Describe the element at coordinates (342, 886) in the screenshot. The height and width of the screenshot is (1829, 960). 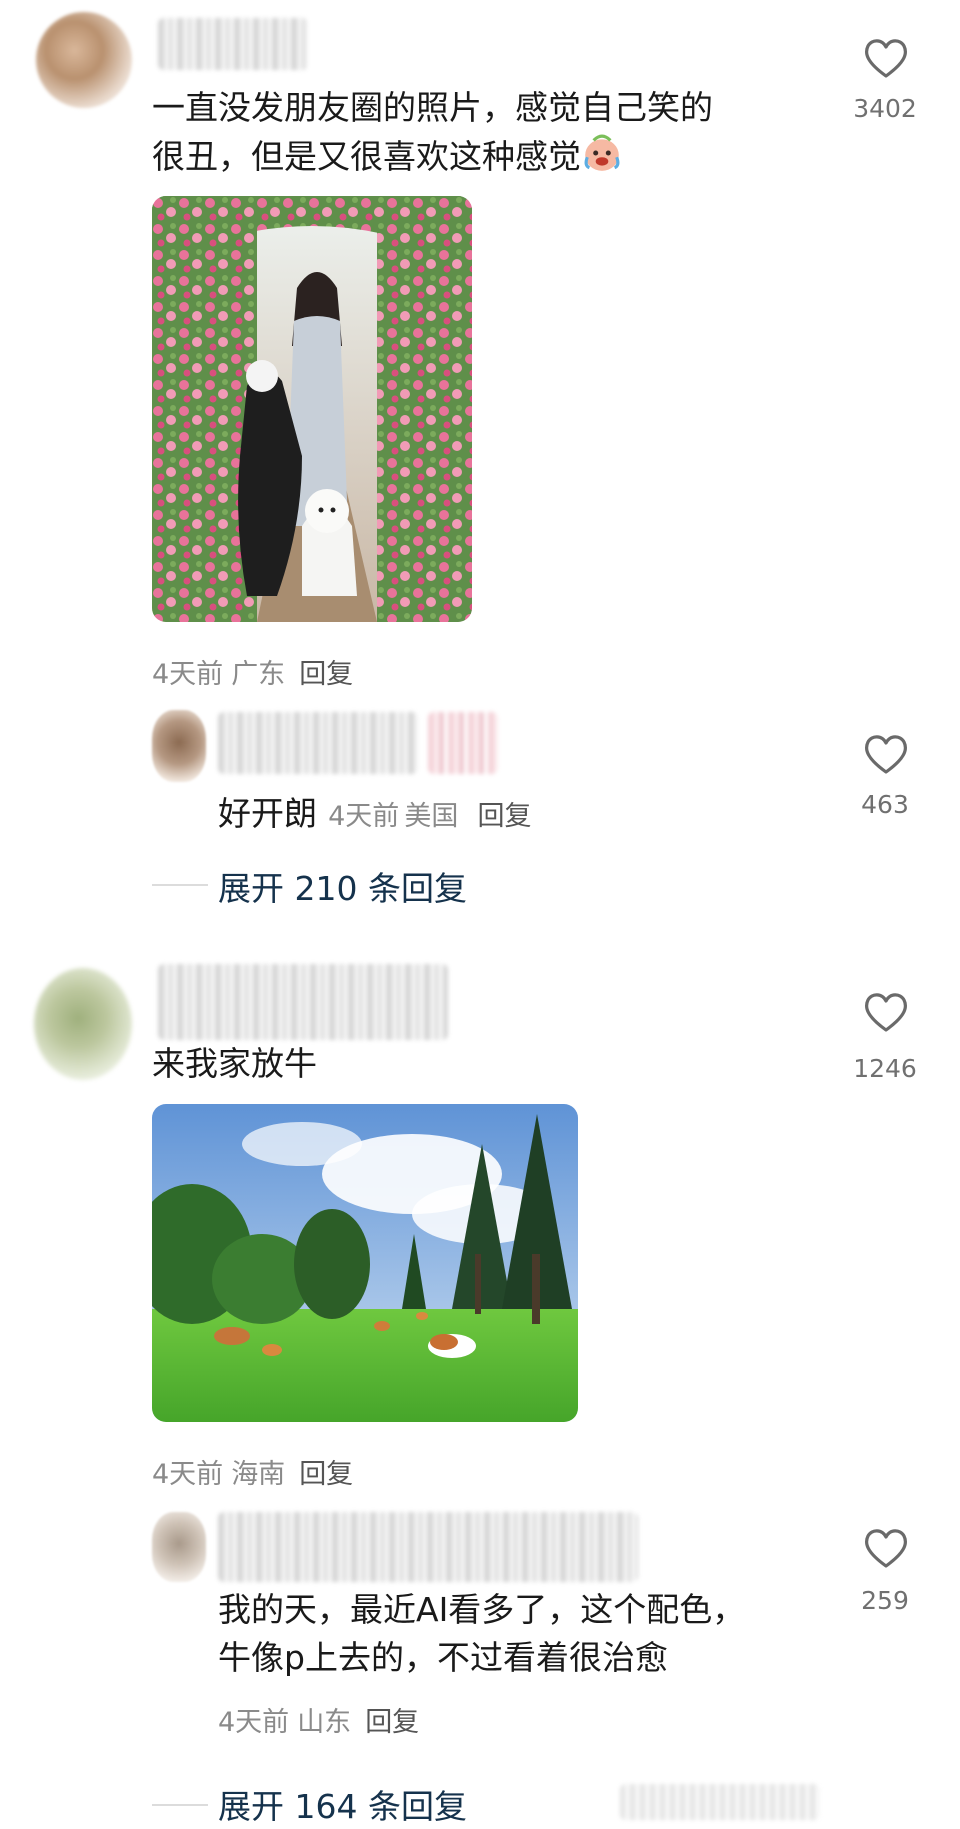
I see `expand-replies-button: 展开 210 条回复` at that location.